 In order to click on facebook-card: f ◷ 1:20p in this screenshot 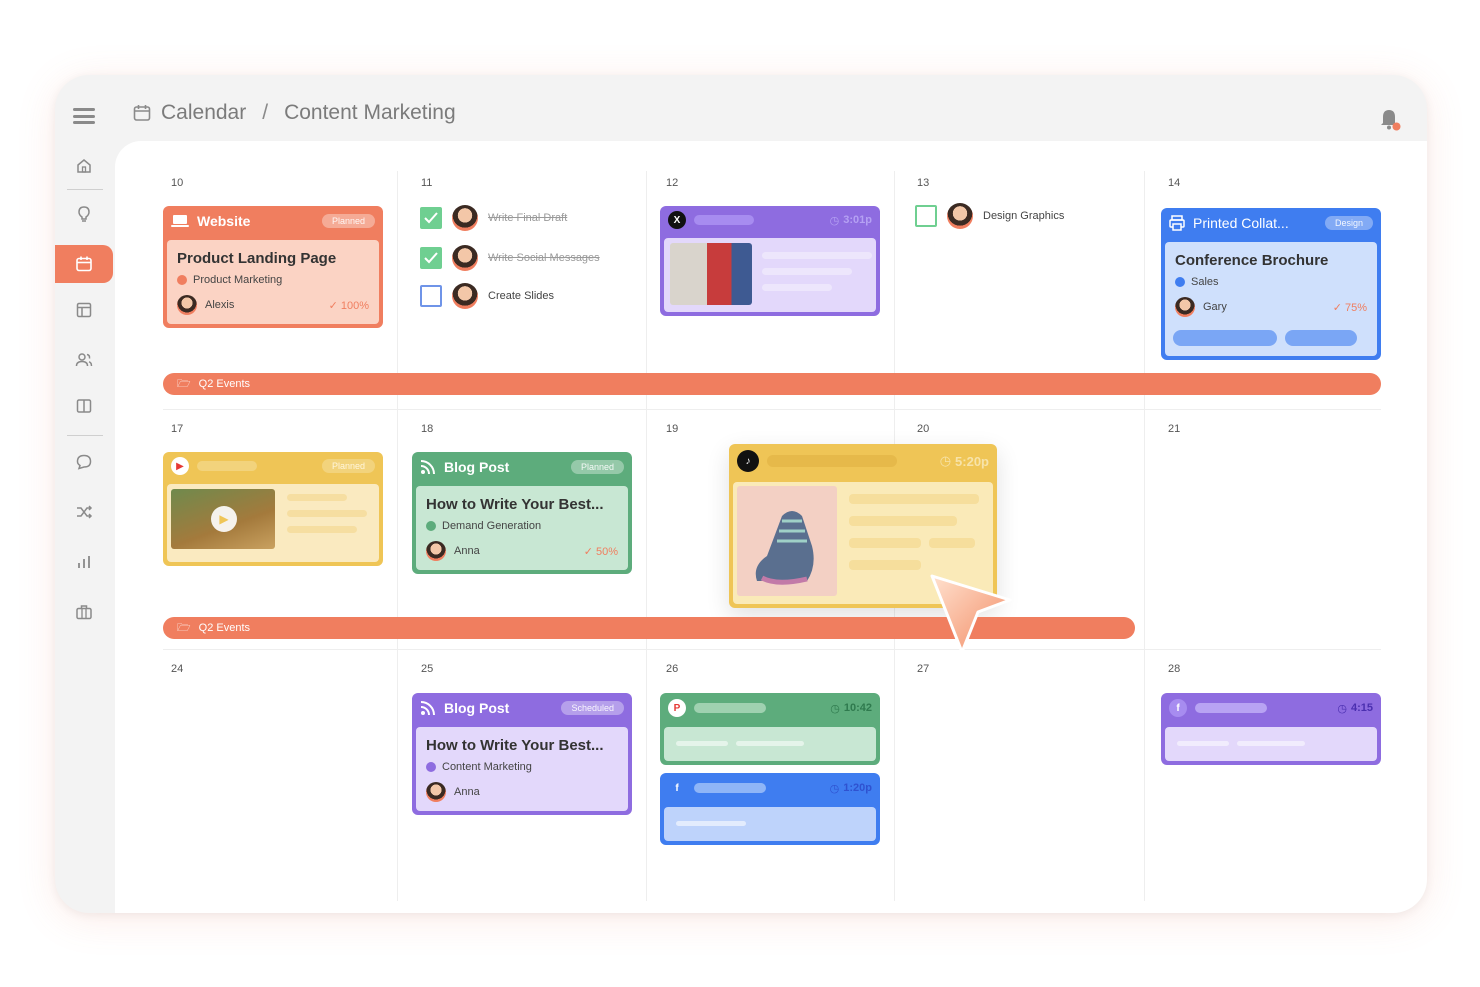, I will do `click(770, 809)`.